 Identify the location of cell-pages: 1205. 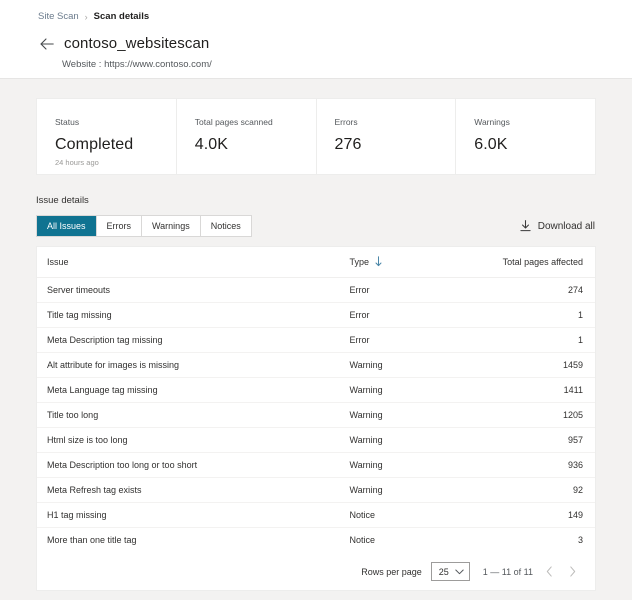
(572, 414).